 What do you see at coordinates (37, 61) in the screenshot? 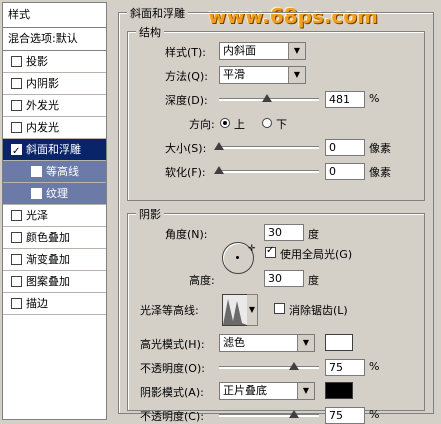
I see `style-item-label: 投影` at bounding box center [37, 61].